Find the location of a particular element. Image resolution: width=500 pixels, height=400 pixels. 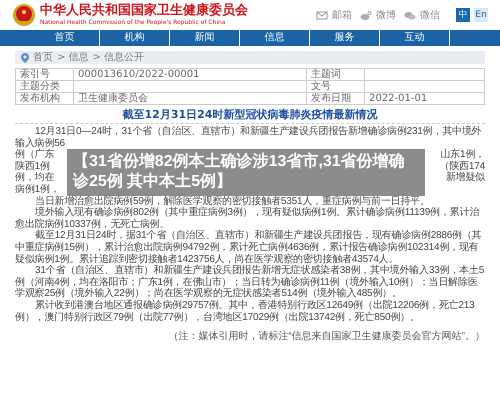

paragraph-text: 病例1例， is located at coordinates (38, 190).